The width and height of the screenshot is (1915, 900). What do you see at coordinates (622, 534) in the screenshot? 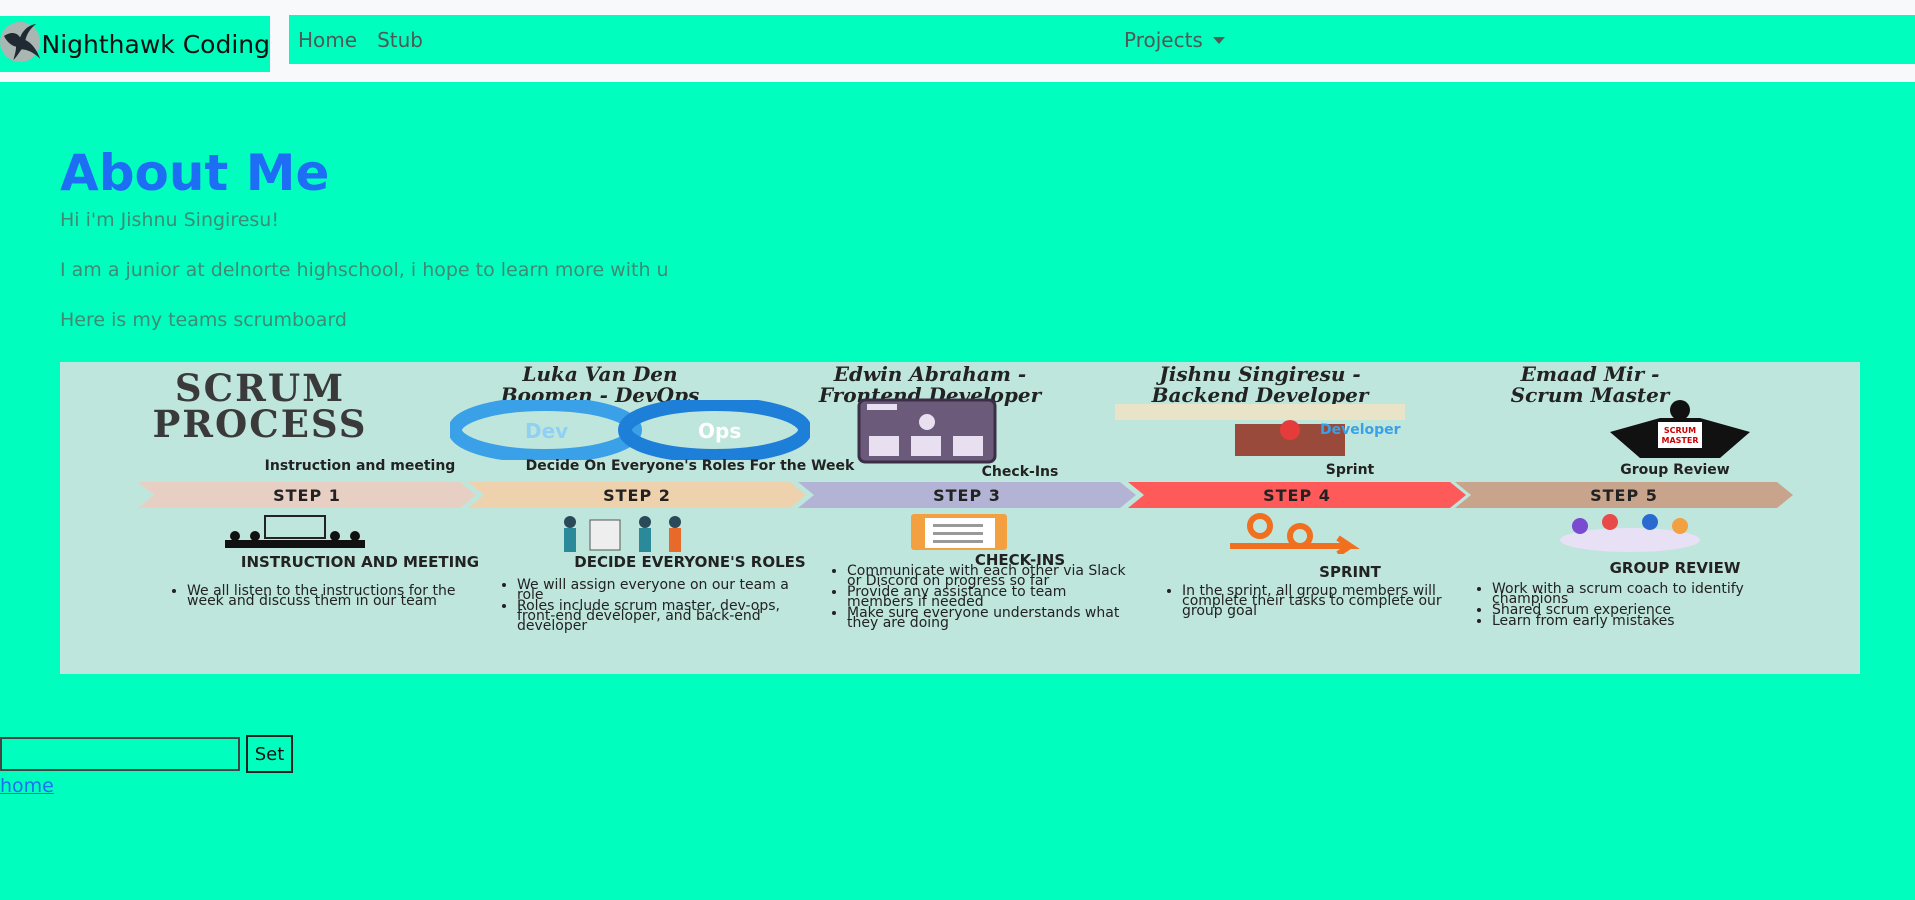
I see `team-roles-icon` at bounding box center [622, 534].